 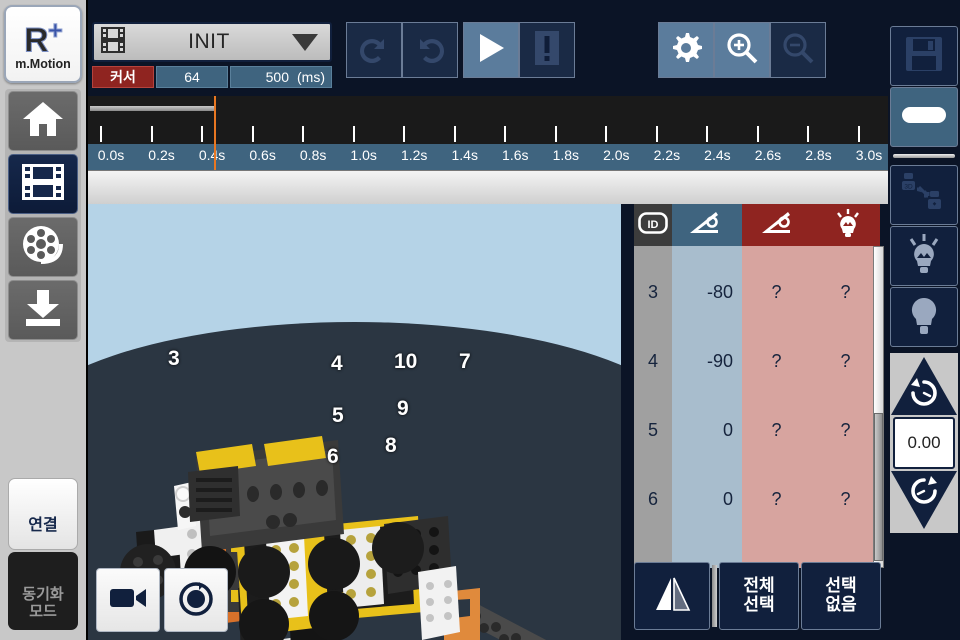 What do you see at coordinates (652, 430) in the screenshot?
I see `cell-id: 5` at bounding box center [652, 430].